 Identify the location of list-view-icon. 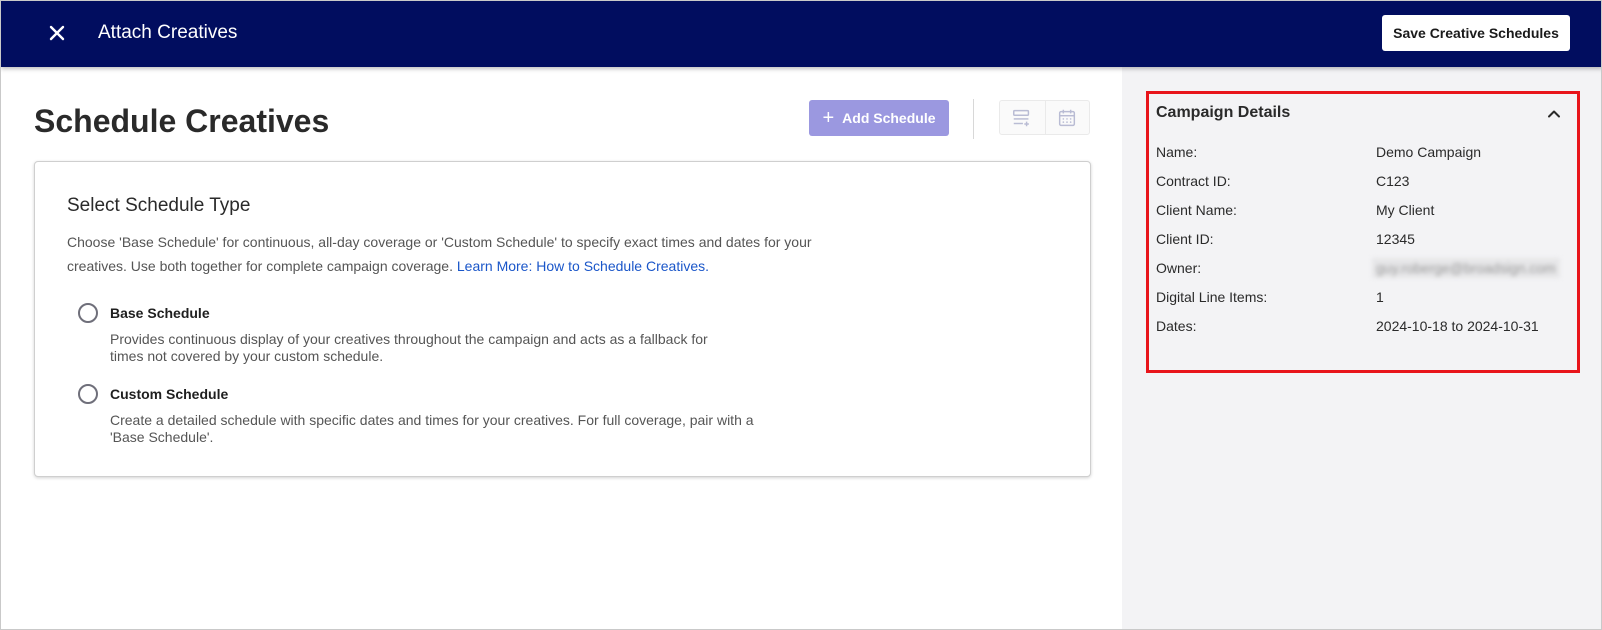
(1021, 117).